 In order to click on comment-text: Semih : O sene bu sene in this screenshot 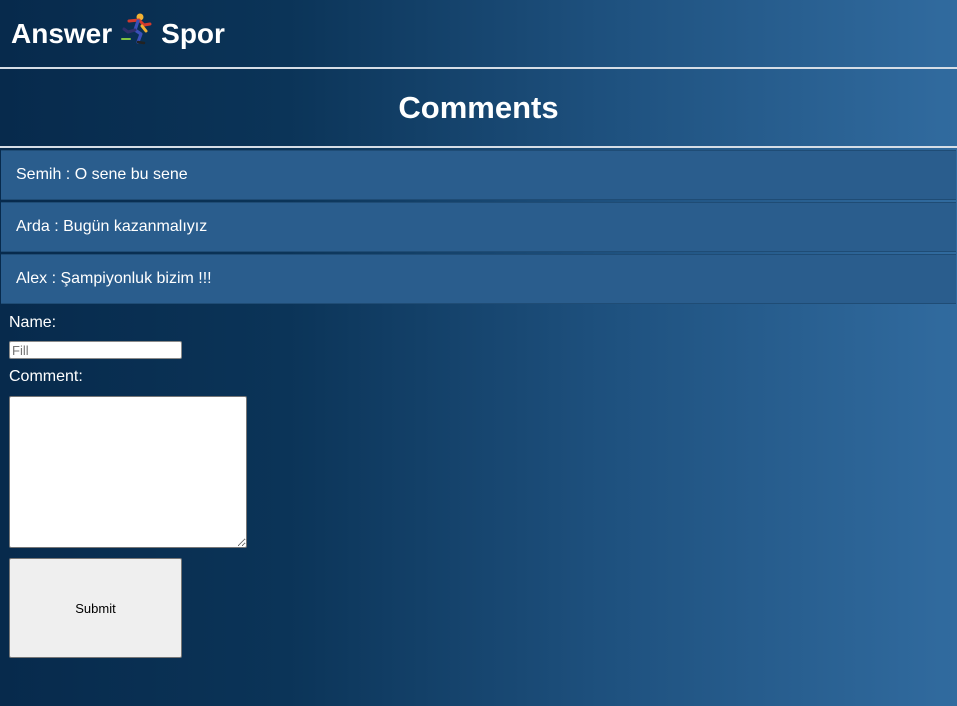, I will do `click(102, 174)`.